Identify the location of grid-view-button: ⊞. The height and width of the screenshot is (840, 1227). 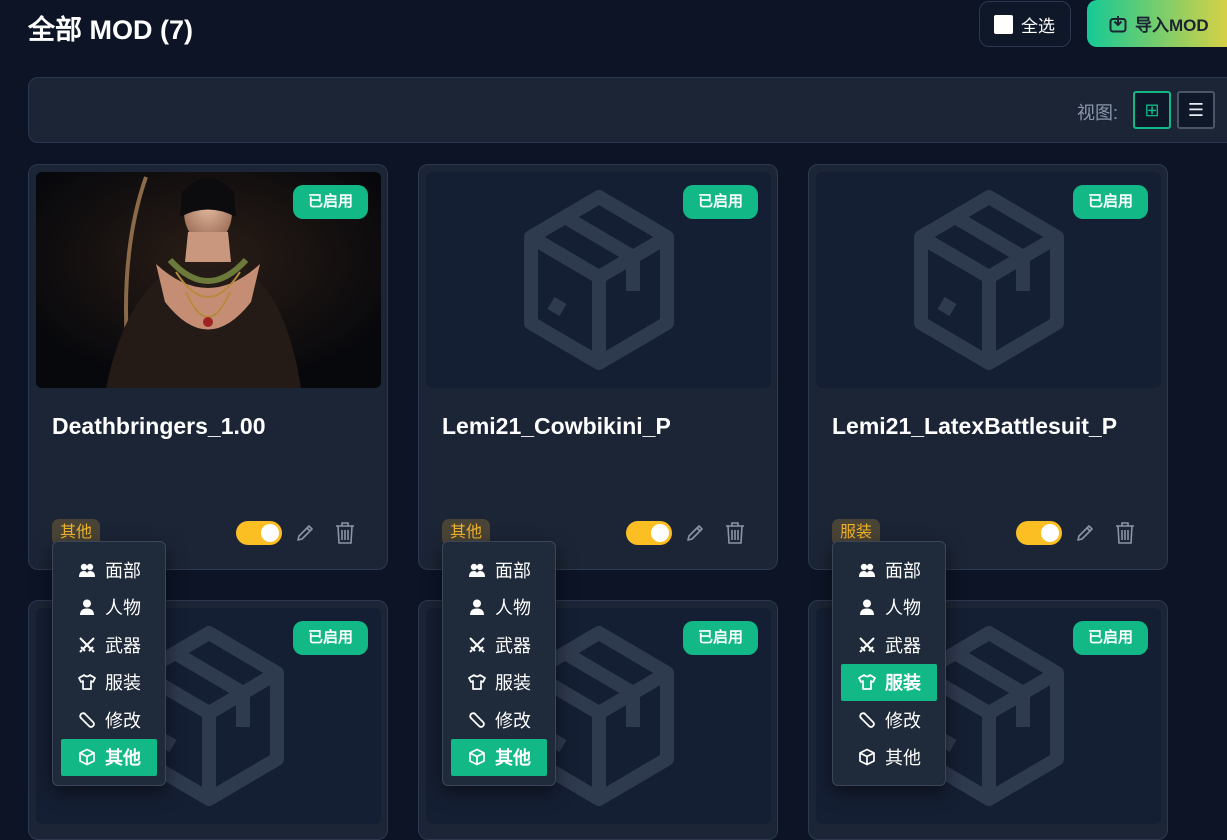
(1152, 110).